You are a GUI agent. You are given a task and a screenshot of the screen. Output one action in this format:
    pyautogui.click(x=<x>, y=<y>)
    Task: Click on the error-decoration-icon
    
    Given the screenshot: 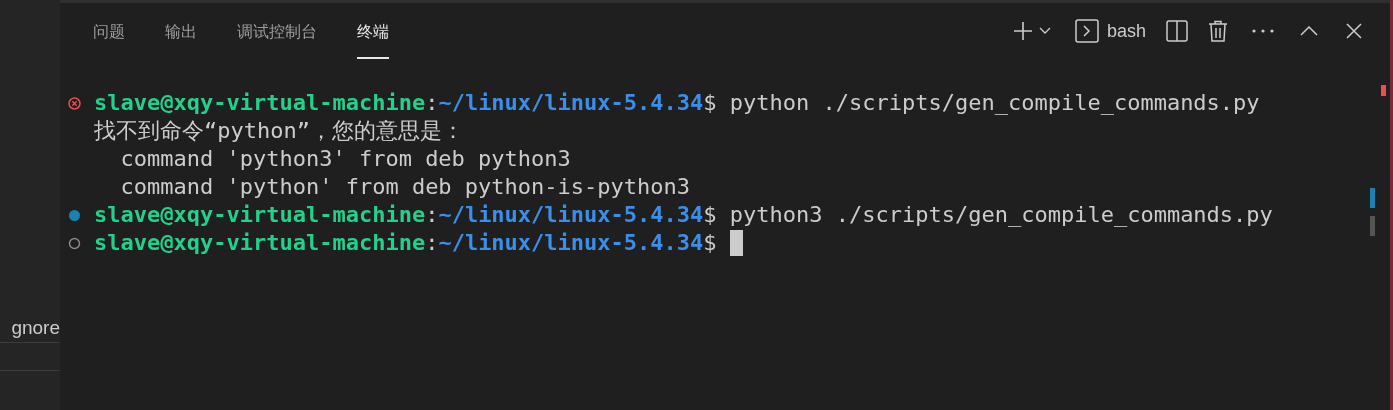 What is the action you would take?
    pyautogui.click(x=74, y=103)
    